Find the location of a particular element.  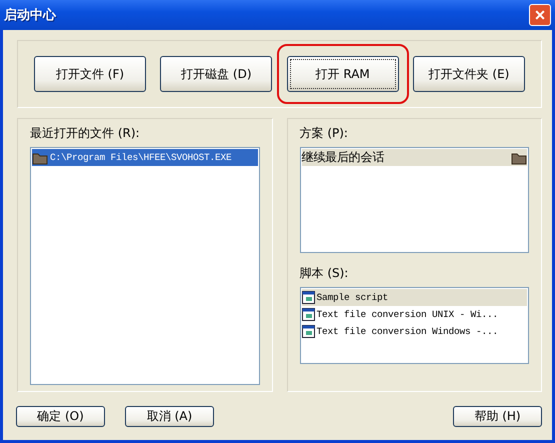

list-label: 最近打开的文件 (R): is located at coordinates (85, 133).